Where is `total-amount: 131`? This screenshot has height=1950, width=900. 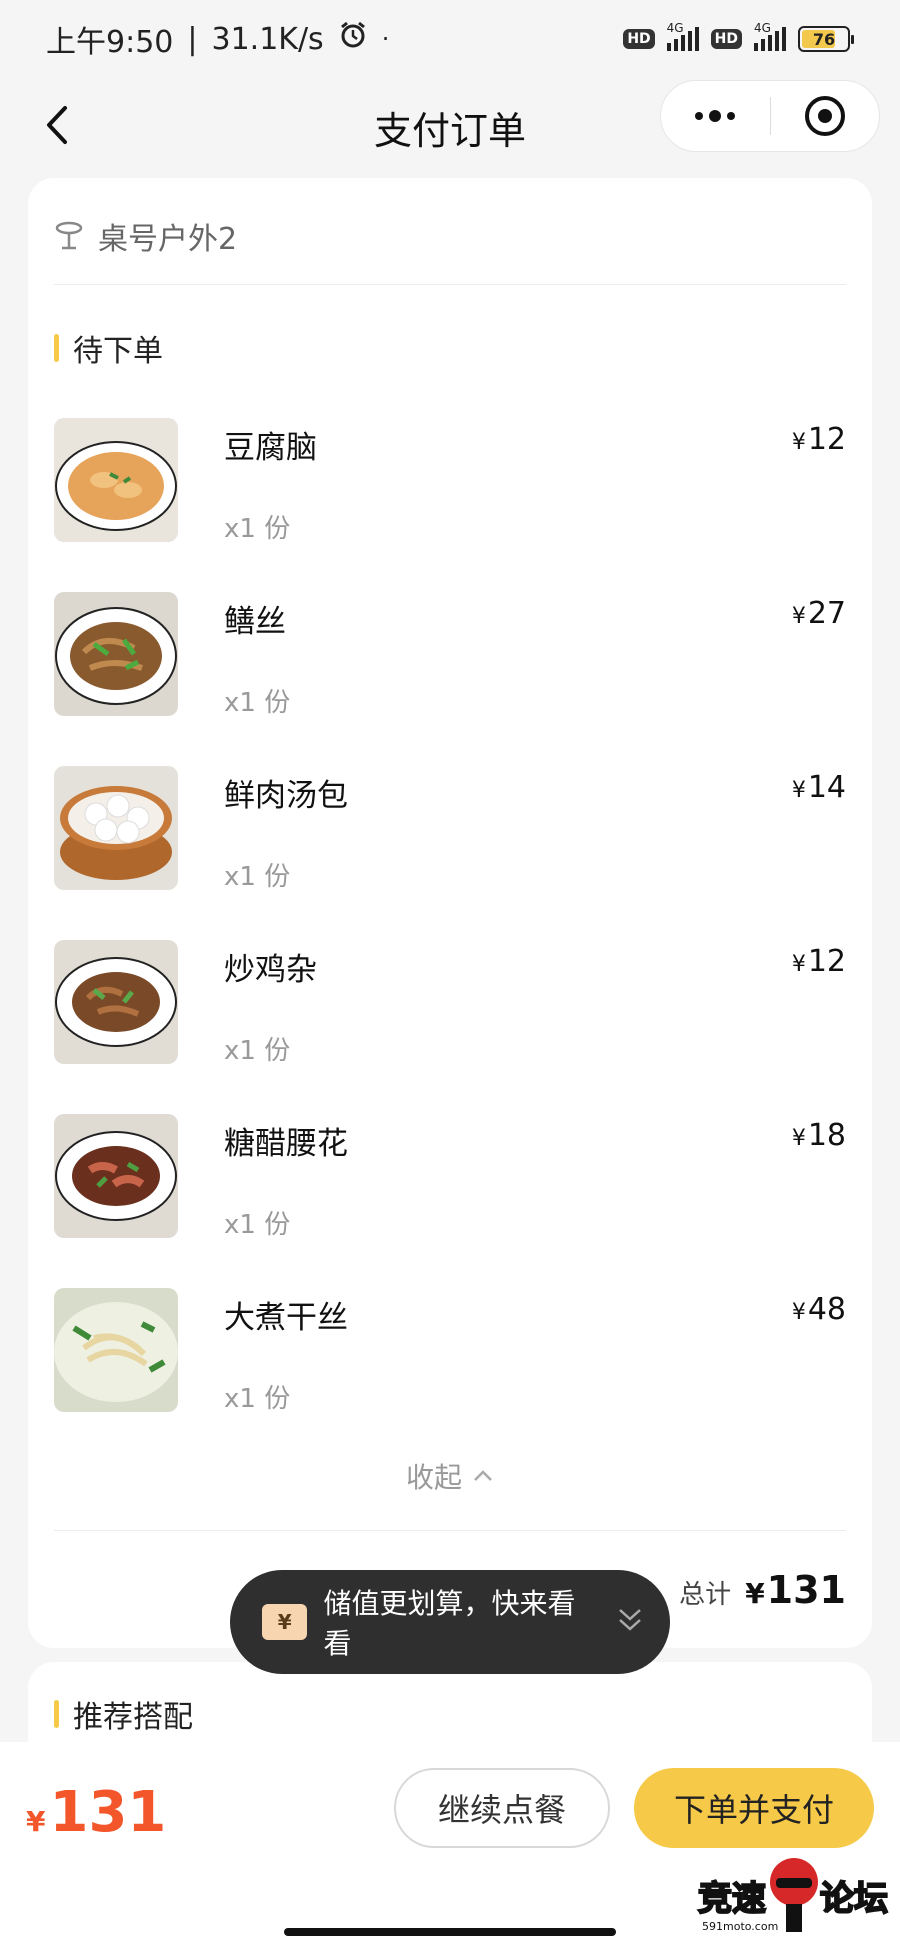
total-amount: 131 is located at coordinates (806, 1590).